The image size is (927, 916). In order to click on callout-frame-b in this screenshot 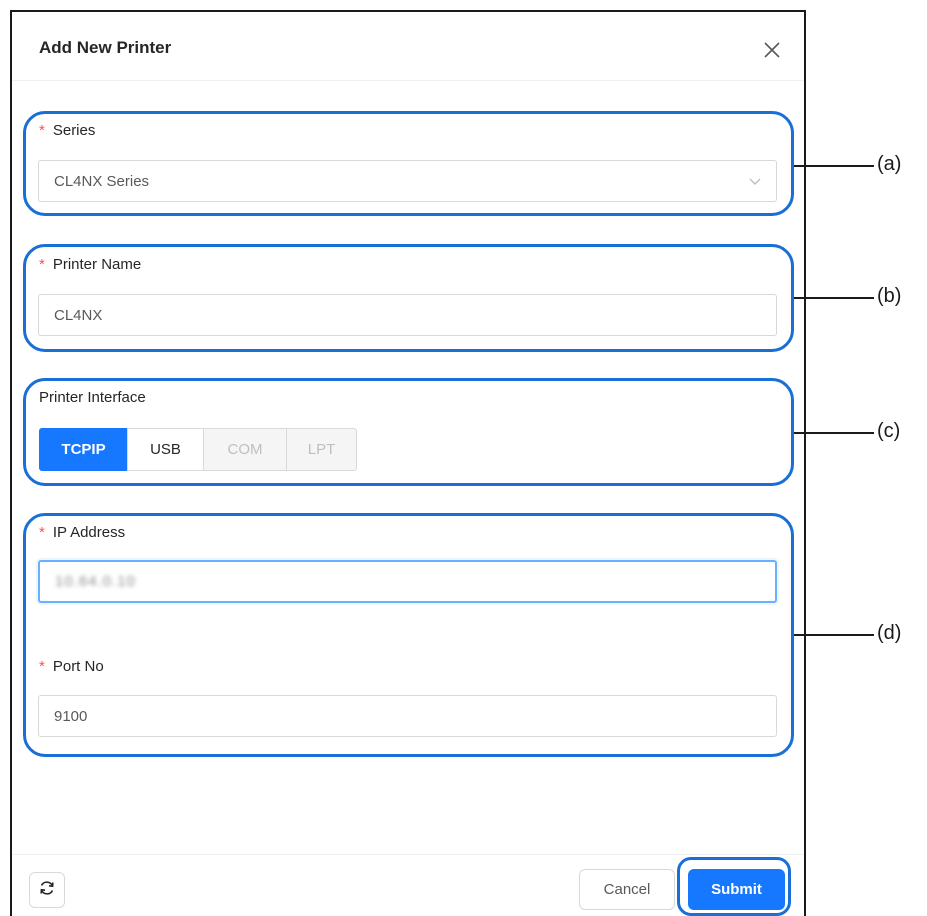, I will do `click(408, 298)`.